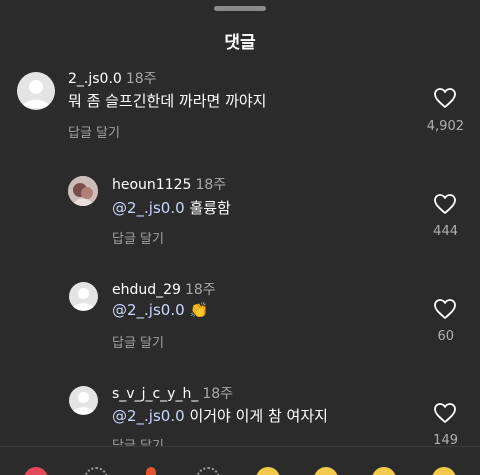 The image size is (480, 475). What do you see at coordinates (151, 185) in the screenshot?
I see `comment-username: heoun1125` at bounding box center [151, 185].